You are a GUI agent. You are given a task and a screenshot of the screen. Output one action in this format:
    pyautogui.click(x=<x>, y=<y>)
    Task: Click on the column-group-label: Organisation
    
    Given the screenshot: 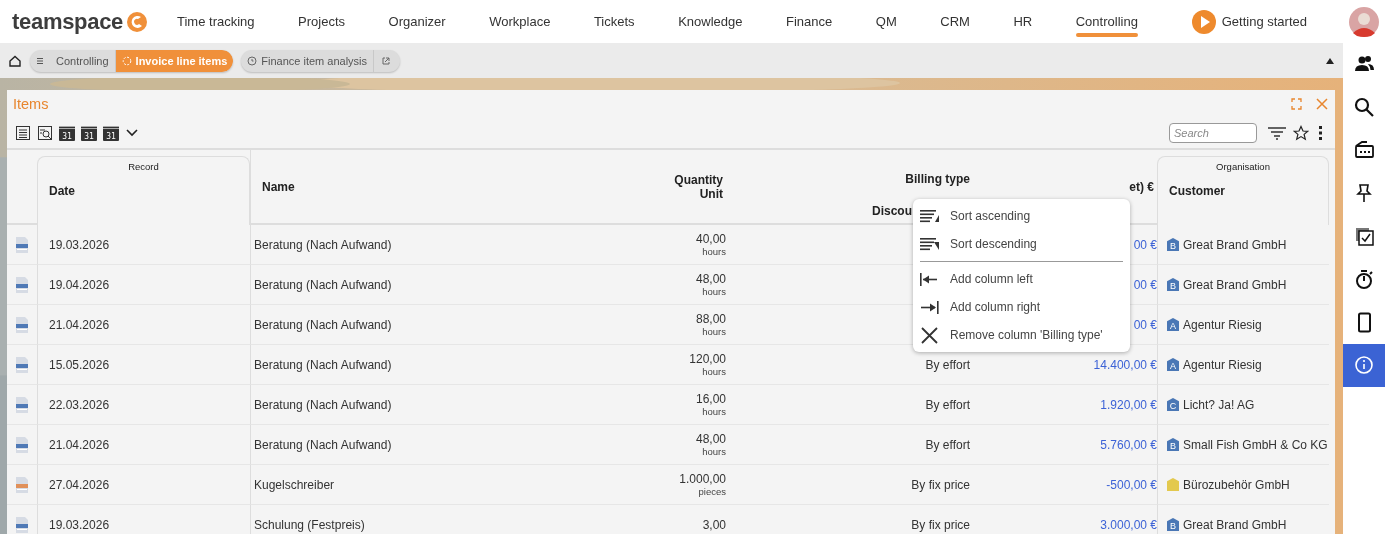 What is the action you would take?
    pyautogui.click(x=1243, y=166)
    